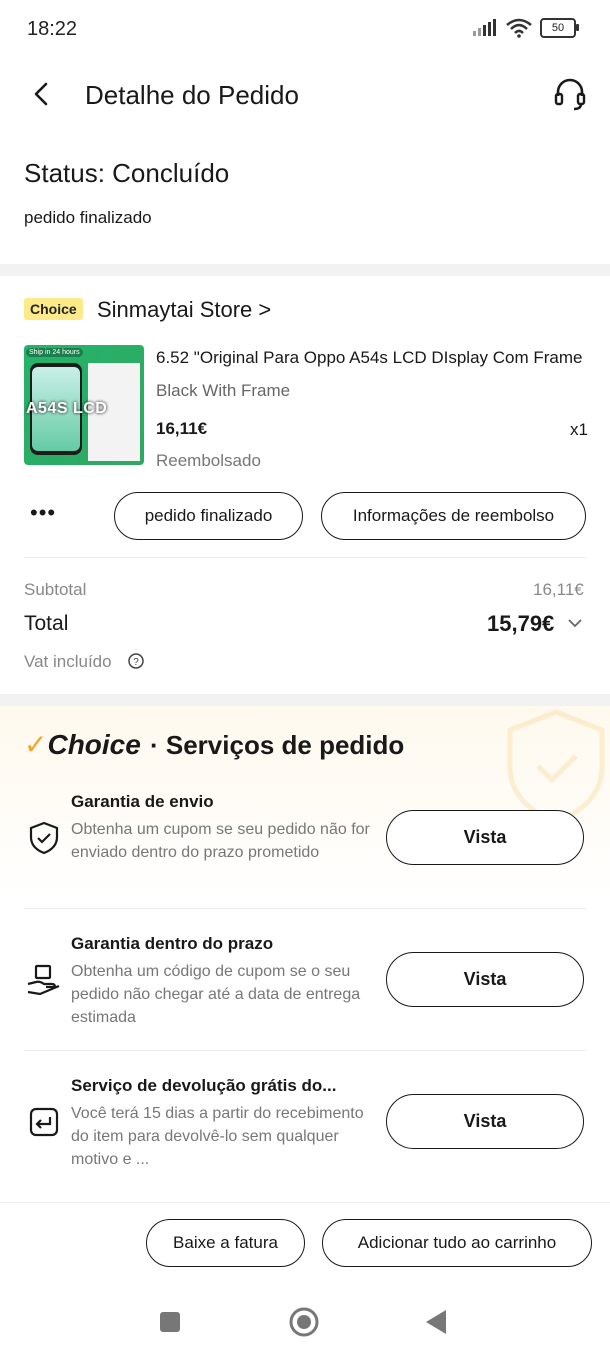 This screenshot has height=1356, width=610. What do you see at coordinates (453, 516) in the screenshot?
I see `refund-info-button: Informações de reembolso` at bounding box center [453, 516].